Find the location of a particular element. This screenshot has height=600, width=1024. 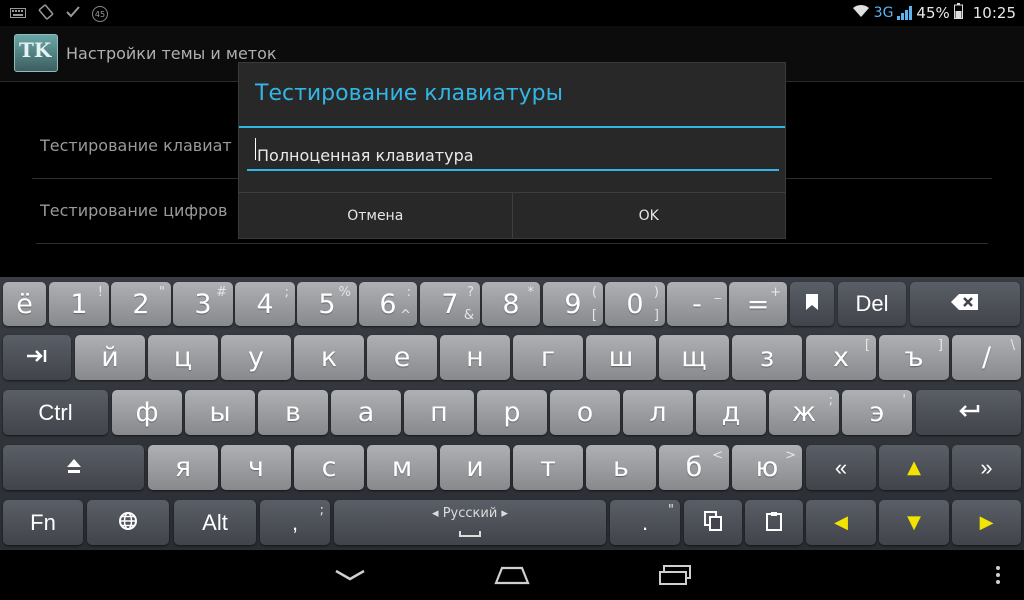

alt-key: Alt is located at coordinates (215, 522).